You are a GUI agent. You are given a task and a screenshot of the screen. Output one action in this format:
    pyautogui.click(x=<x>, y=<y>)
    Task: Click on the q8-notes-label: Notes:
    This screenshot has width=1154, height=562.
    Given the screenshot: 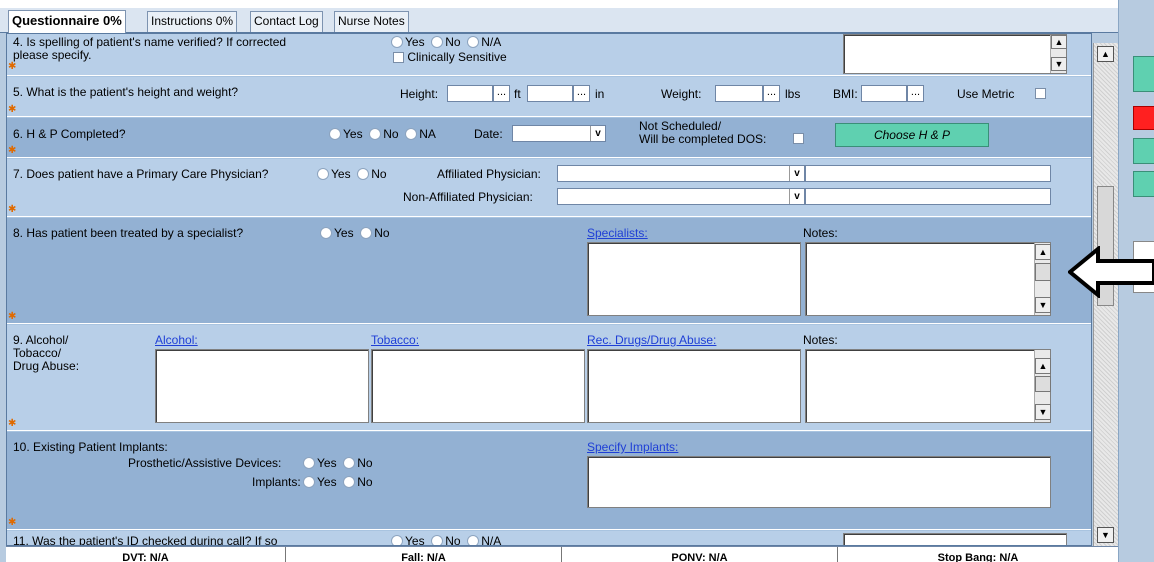 What is the action you would take?
    pyautogui.click(x=820, y=233)
    